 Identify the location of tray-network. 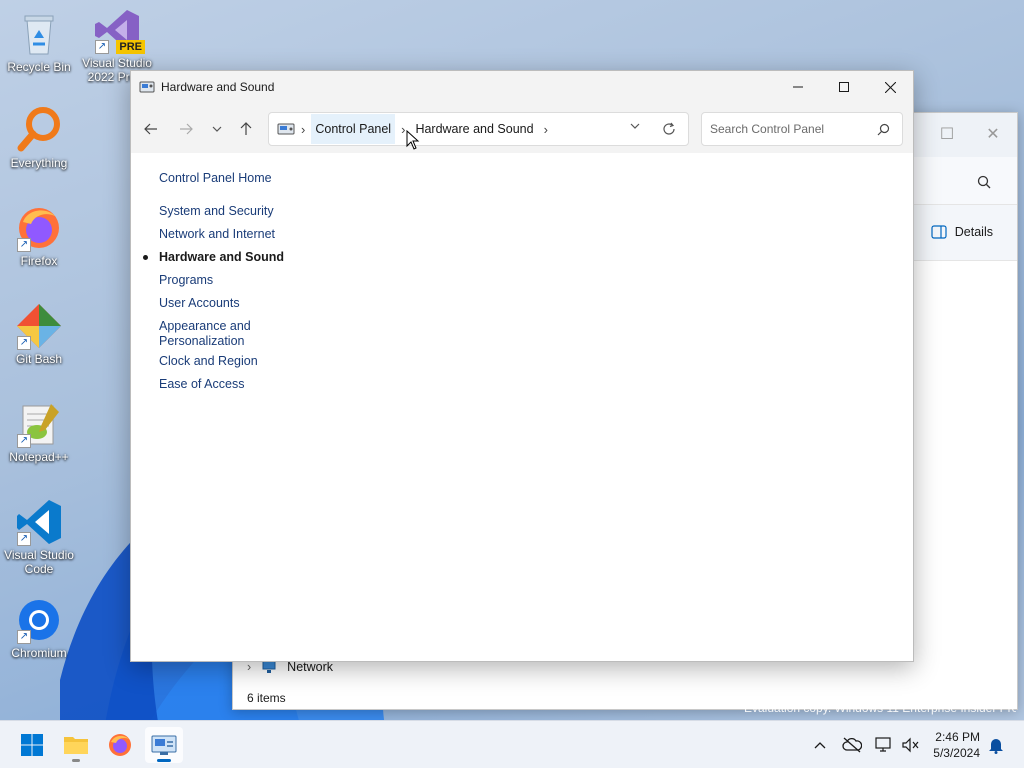
(884, 745).